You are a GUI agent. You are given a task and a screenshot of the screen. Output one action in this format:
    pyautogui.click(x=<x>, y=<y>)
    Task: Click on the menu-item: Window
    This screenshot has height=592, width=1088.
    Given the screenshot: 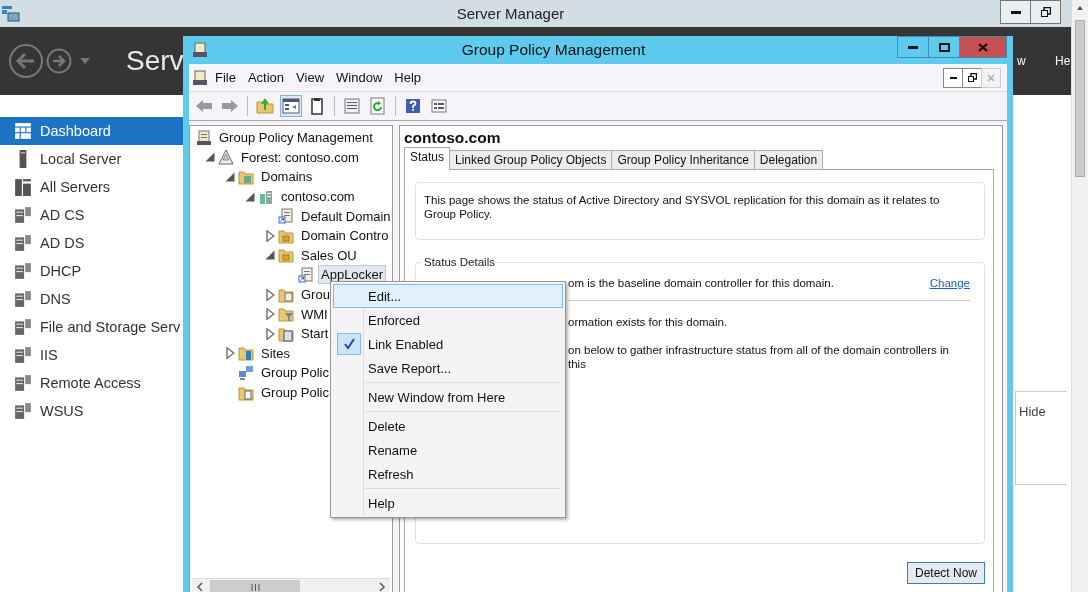 What is the action you would take?
    pyautogui.click(x=359, y=77)
    